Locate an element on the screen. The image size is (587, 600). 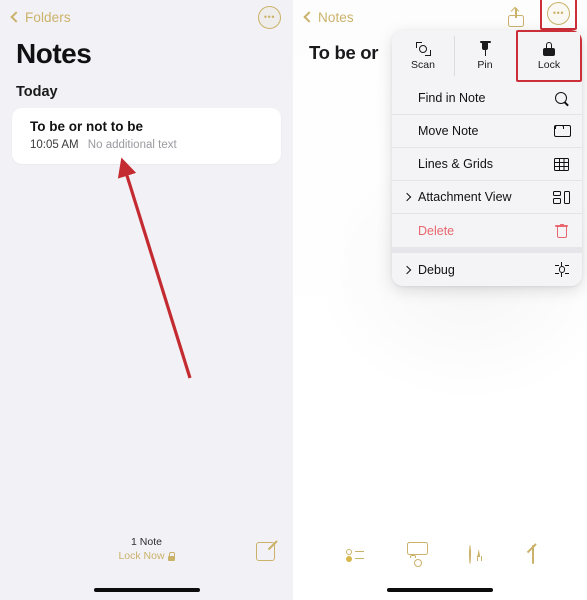
lock-now-label: Lock Now is located at coordinates (141, 556).